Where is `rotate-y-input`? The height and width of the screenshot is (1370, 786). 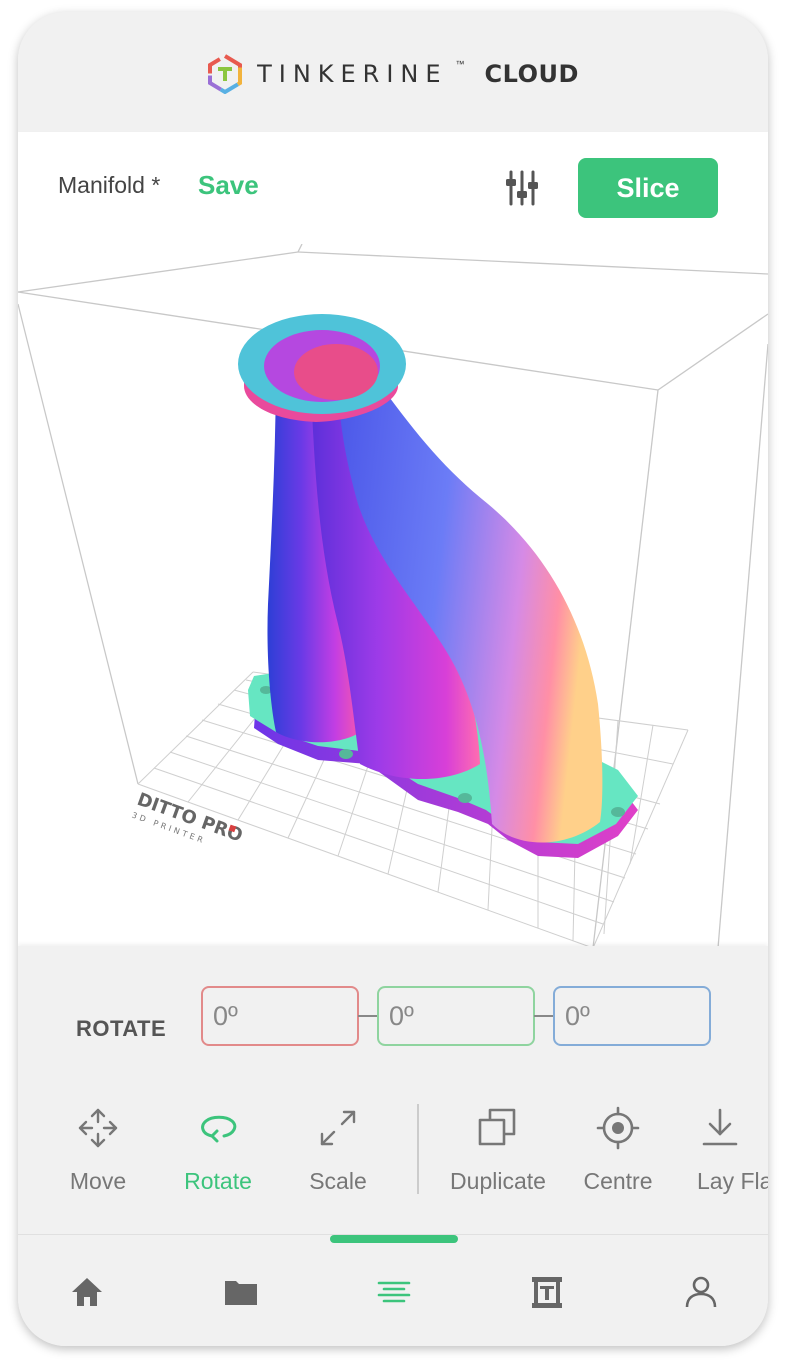
rotate-y-input is located at coordinates (456, 1016).